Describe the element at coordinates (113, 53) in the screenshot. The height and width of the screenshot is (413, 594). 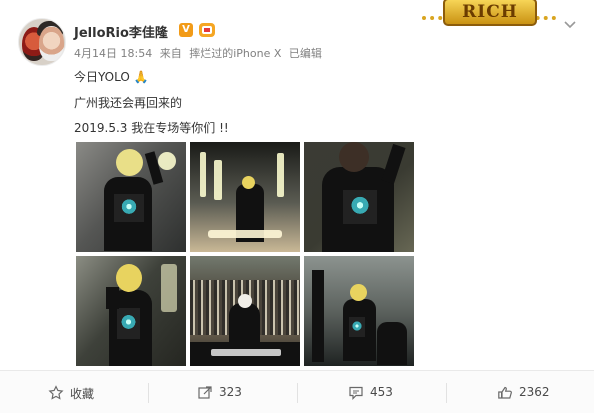
I see `post-date: 4月14日 18:54` at that location.